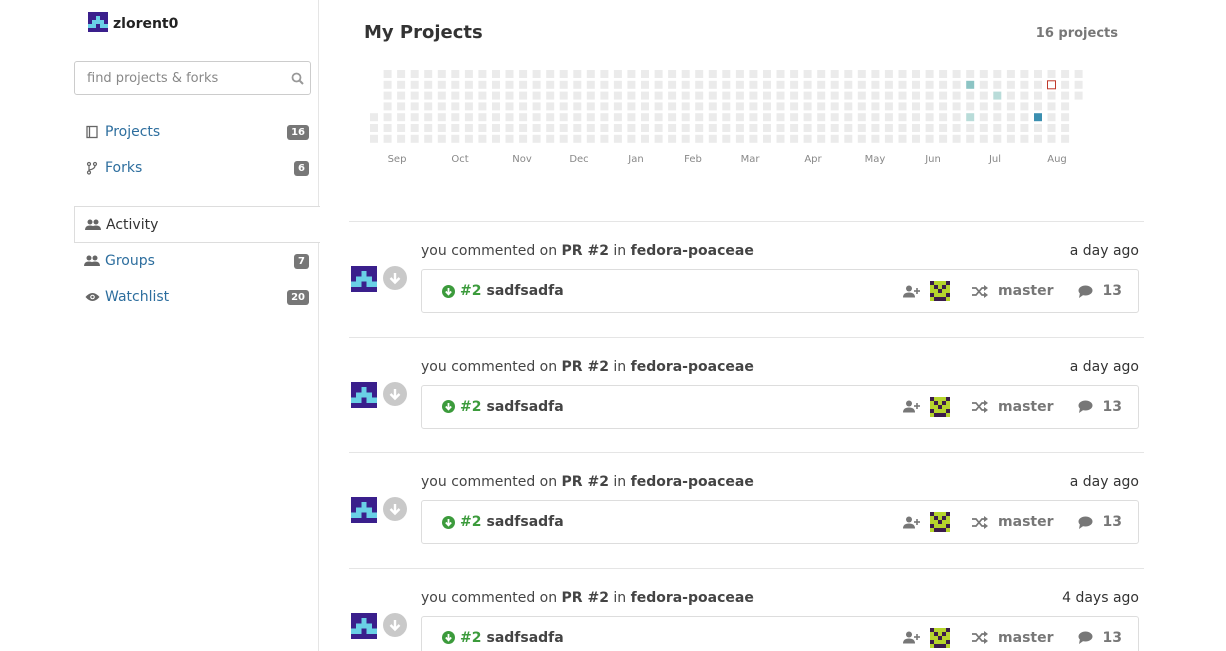 This screenshot has height=651, width=1226. I want to click on reviewer-avatar, so click(940, 637).